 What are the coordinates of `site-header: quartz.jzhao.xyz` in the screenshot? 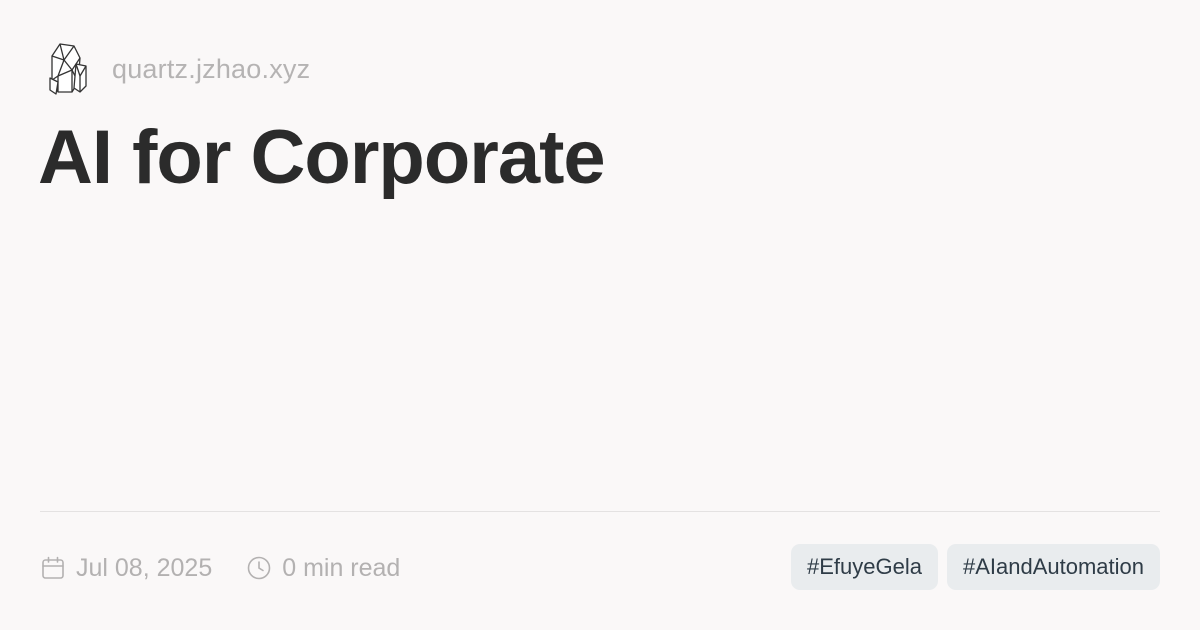 It's located at (178, 69).